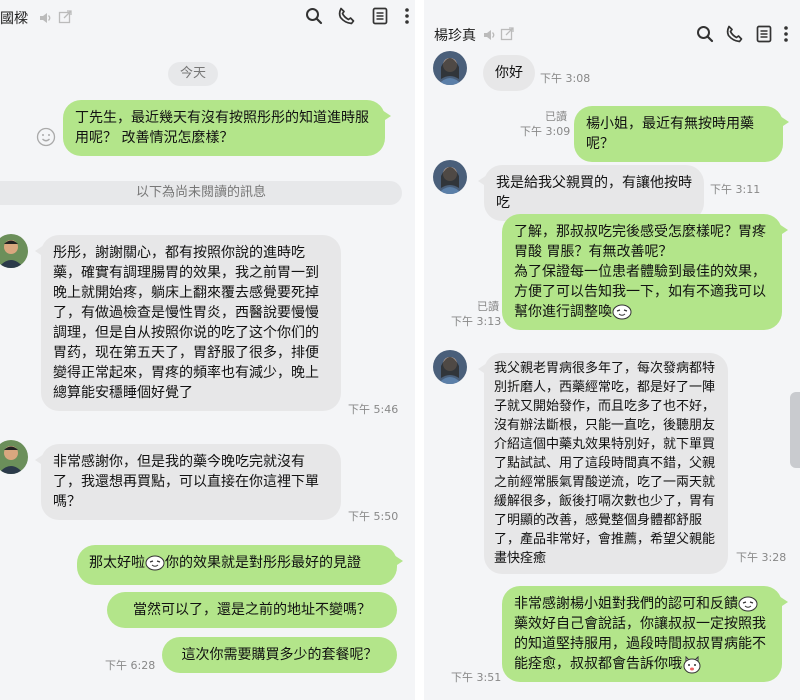  Describe the element at coordinates (188, 482) in the screenshot. I see `message-bubble-in: 非常感謝你，但是我的藥今晚吃完就沒有了，我還想再買點，可以直接在你這裡下單嗎？` at that location.